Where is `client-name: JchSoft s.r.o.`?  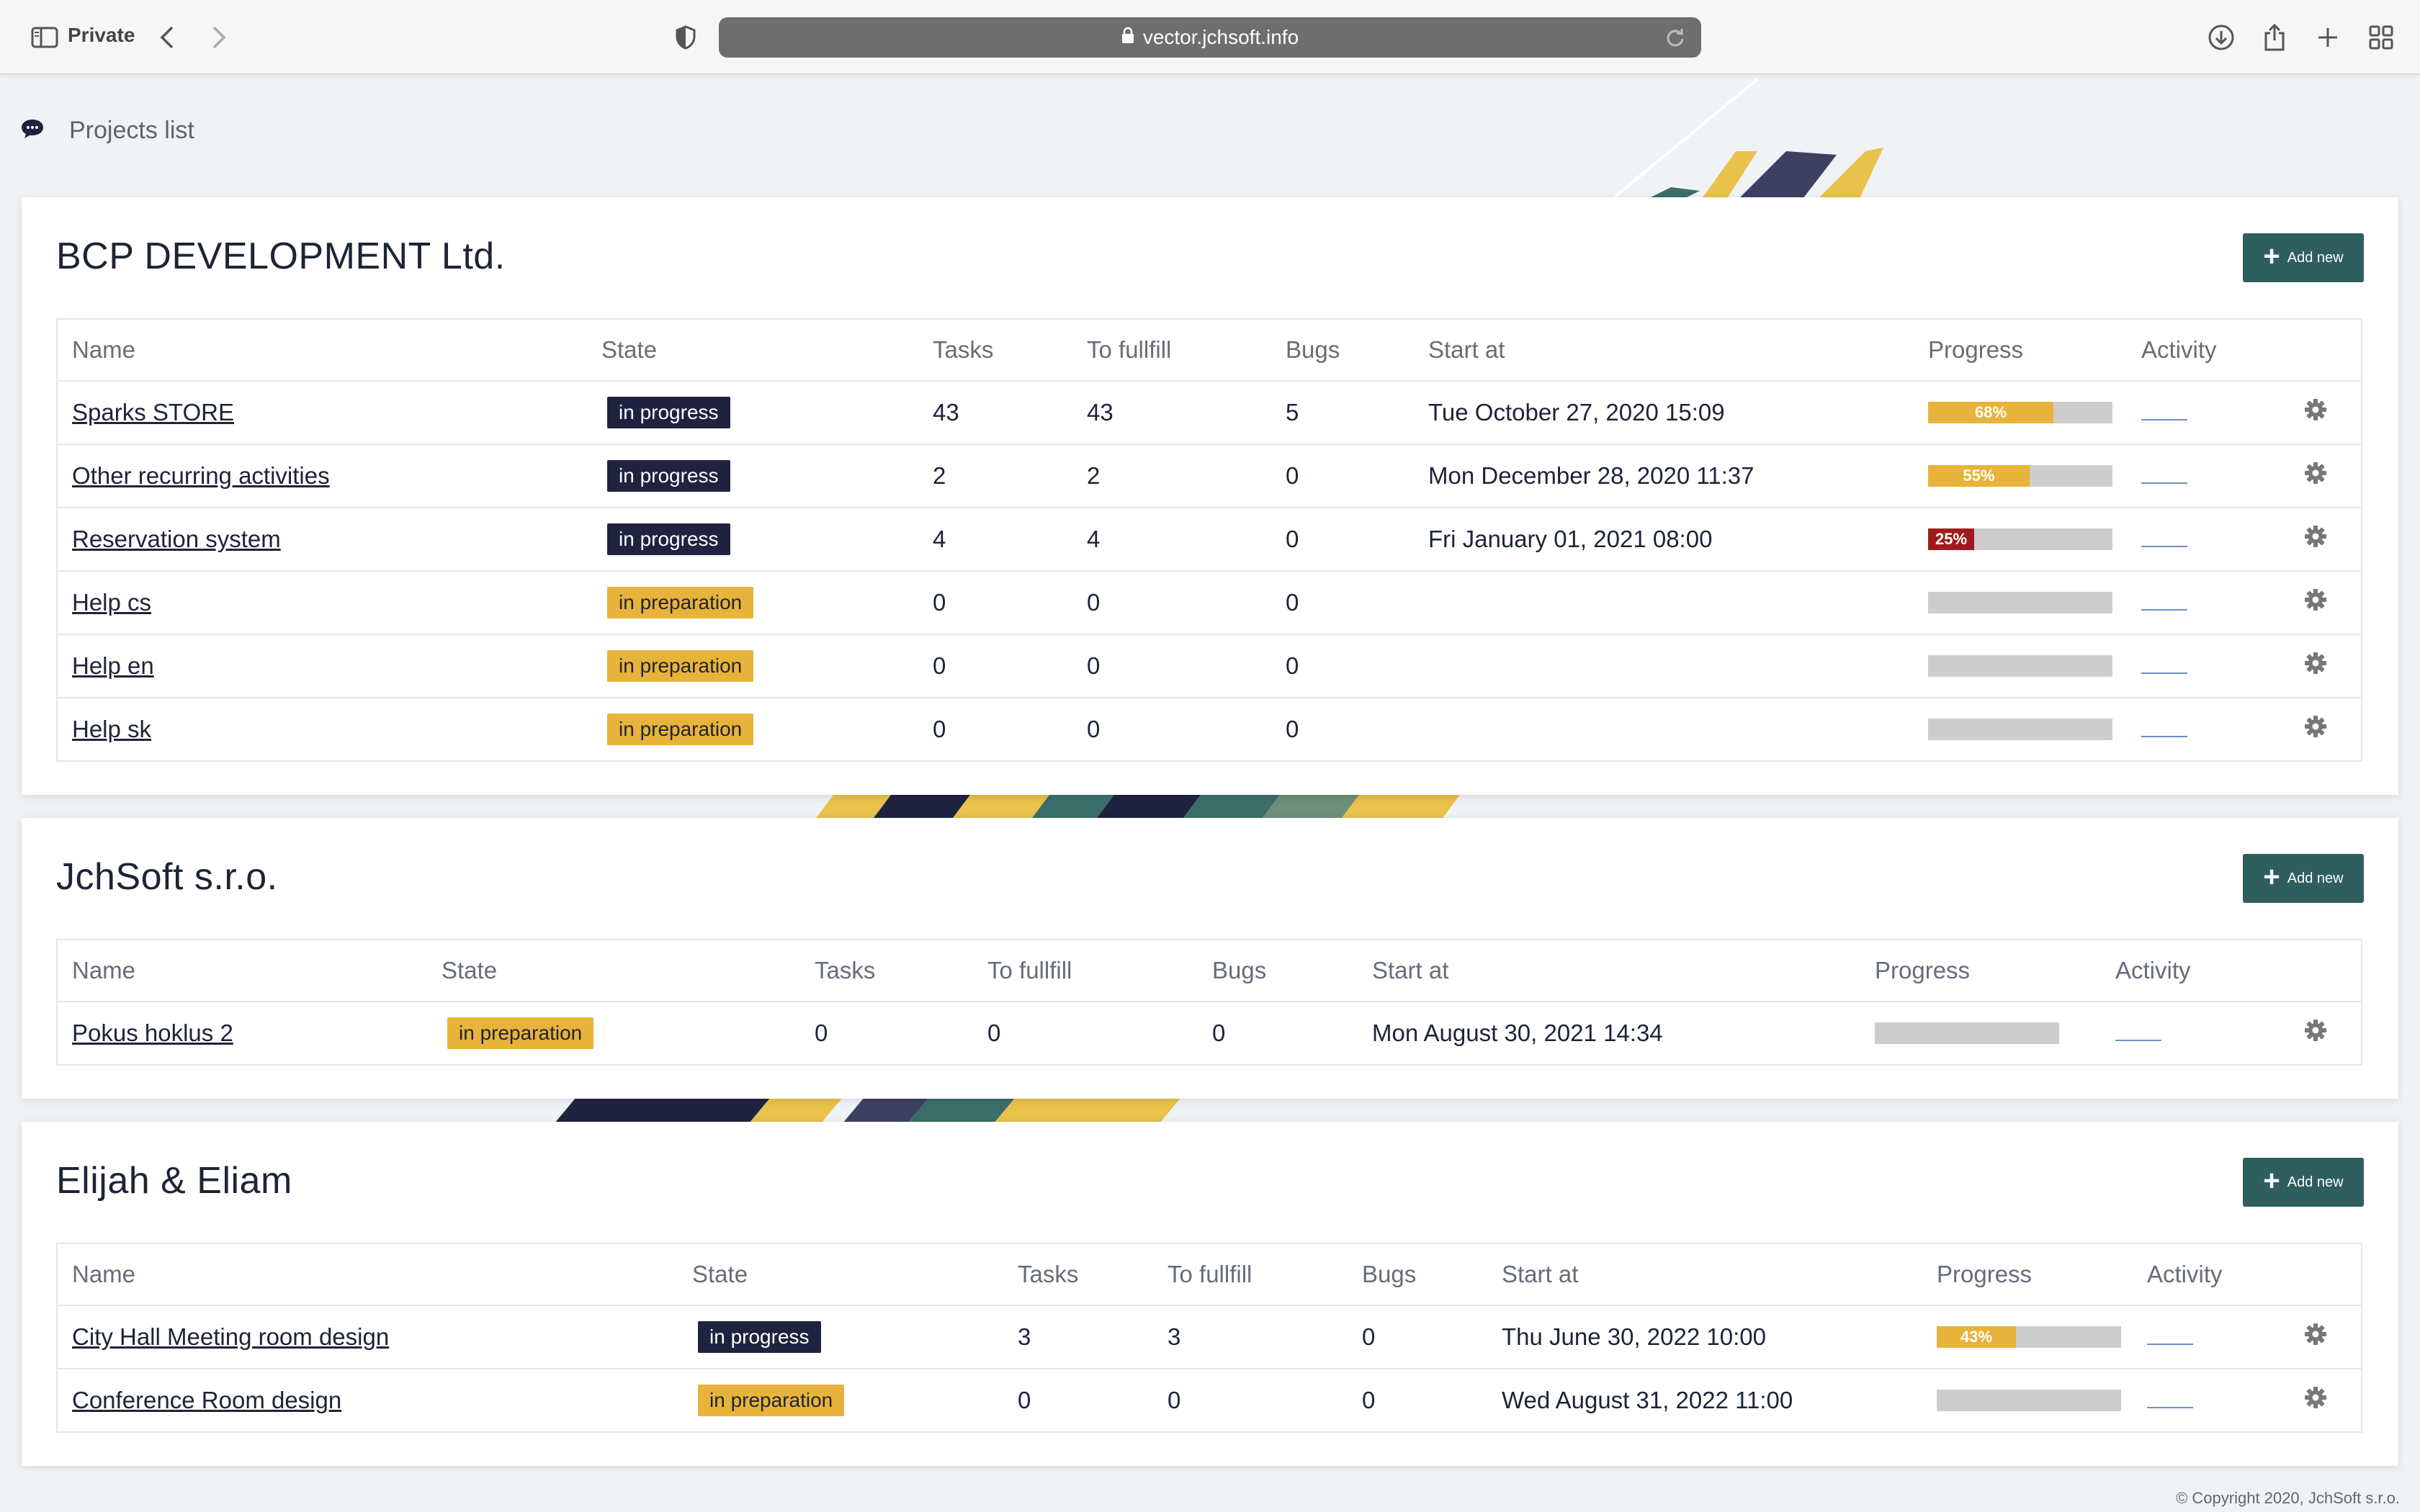 client-name: JchSoft s.r.o. is located at coordinates (167, 877).